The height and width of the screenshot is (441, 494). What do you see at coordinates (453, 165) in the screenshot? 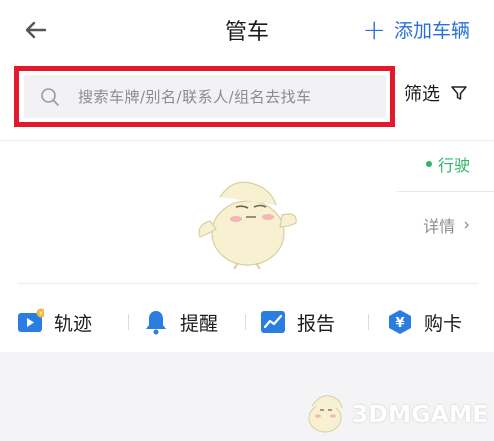
I see `status-label: 行驶` at bounding box center [453, 165].